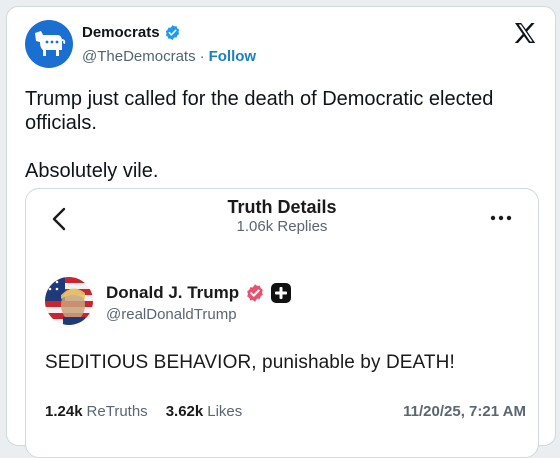 This screenshot has height=458, width=560. Describe the element at coordinates (121, 32) in the screenshot. I see `author-name: Democrats` at that location.